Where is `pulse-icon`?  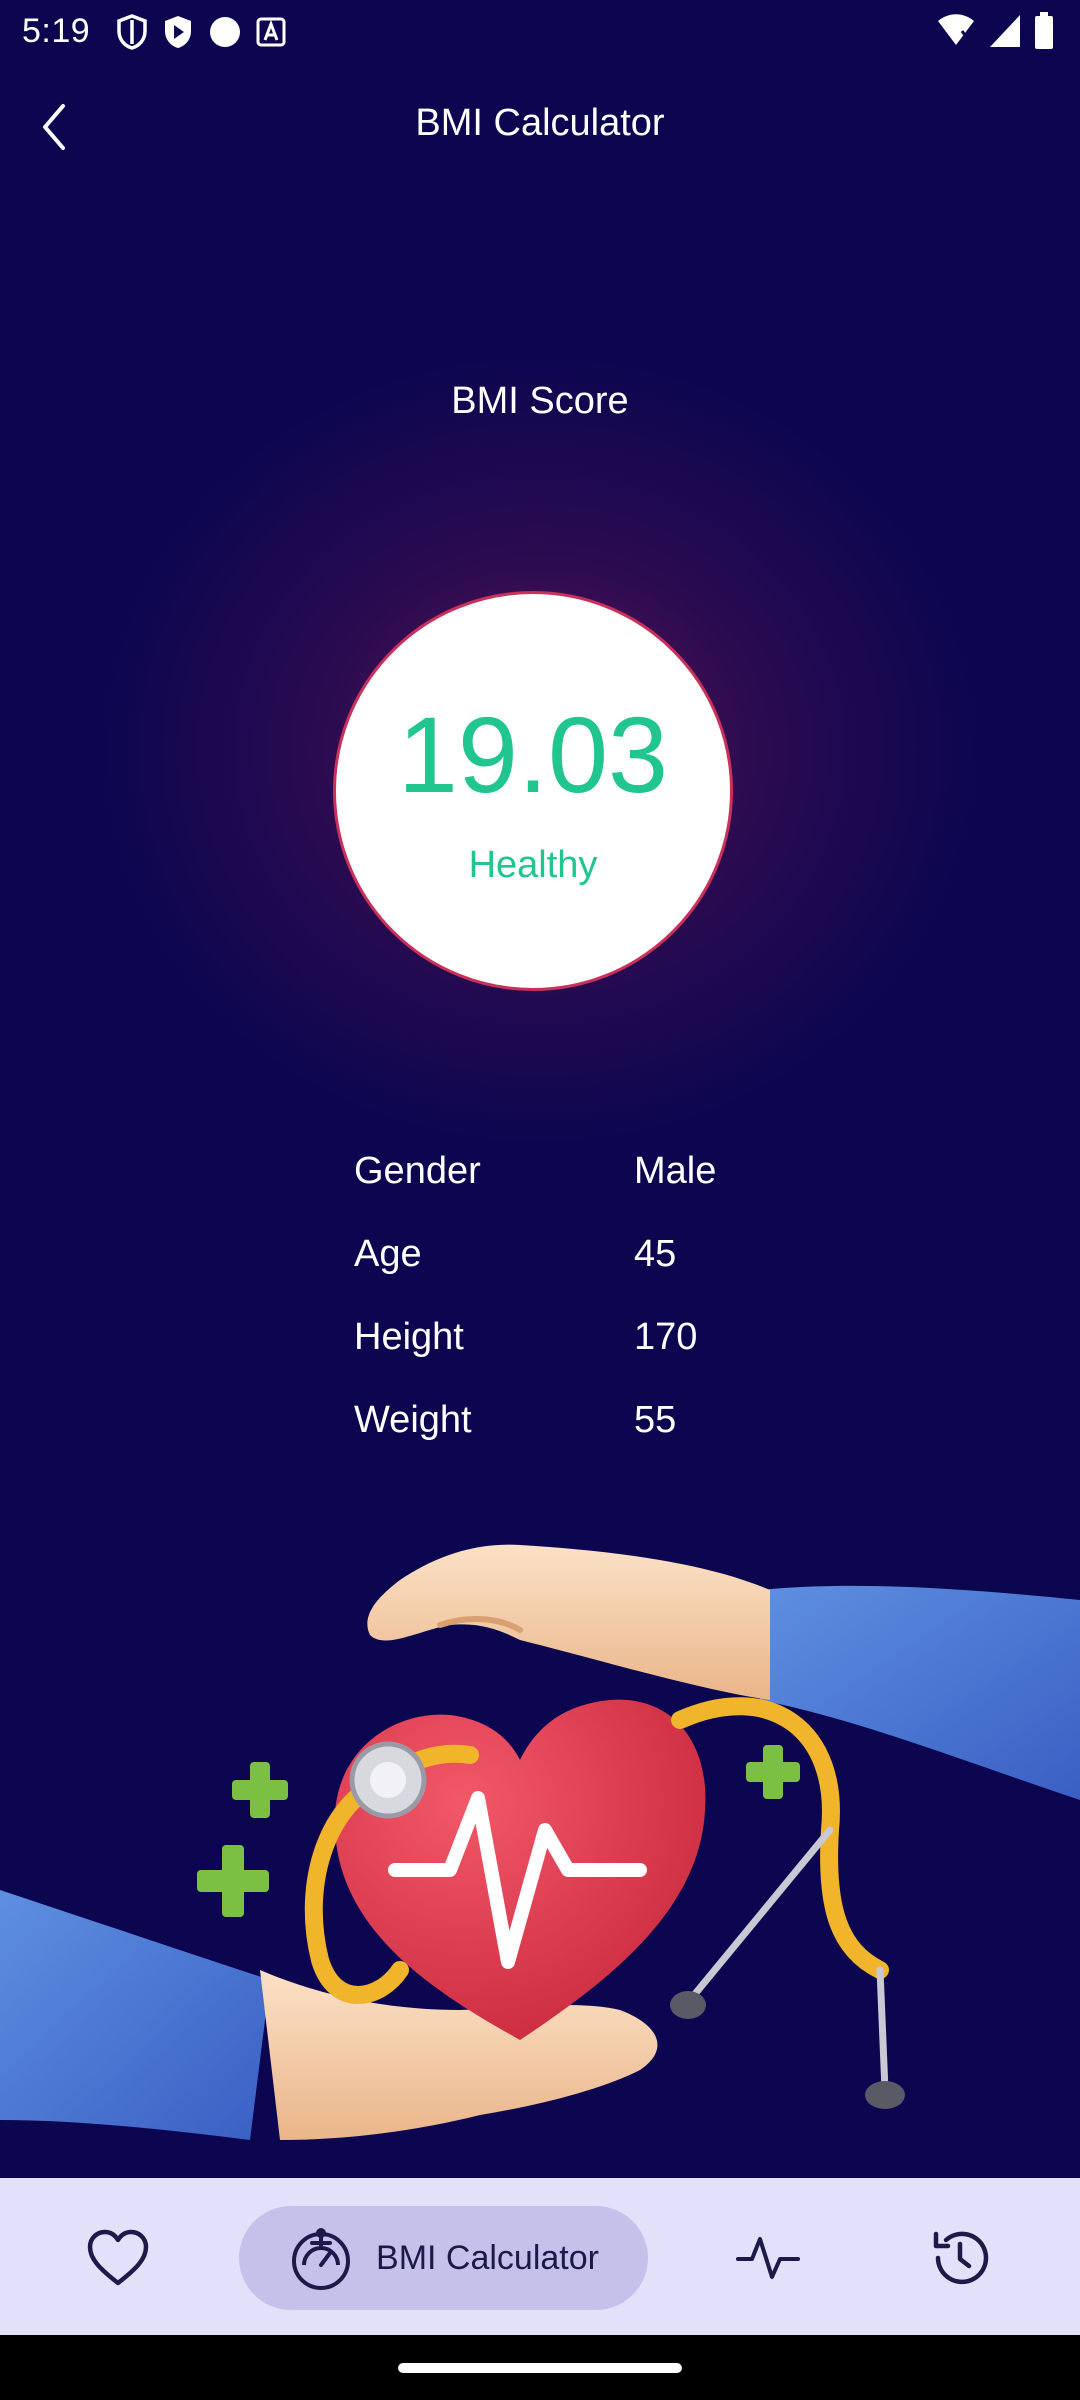
pulse-icon is located at coordinates (768, 2258).